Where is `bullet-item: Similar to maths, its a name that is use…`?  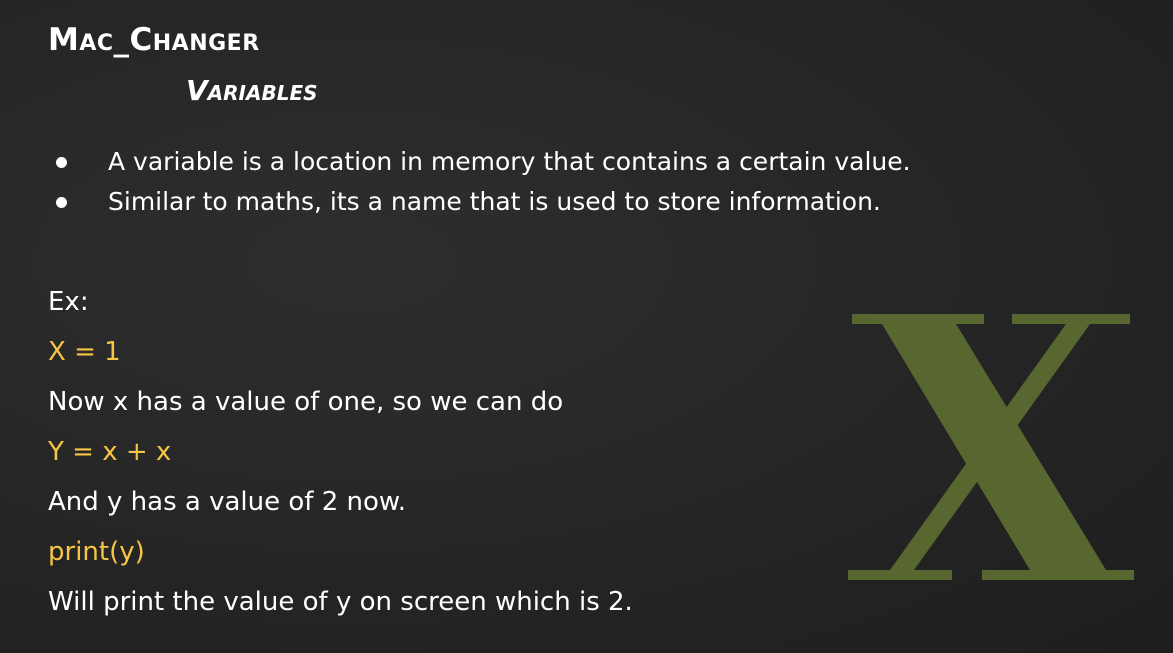 bullet-item: Similar to maths, its a name that is use… is located at coordinates (483, 202).